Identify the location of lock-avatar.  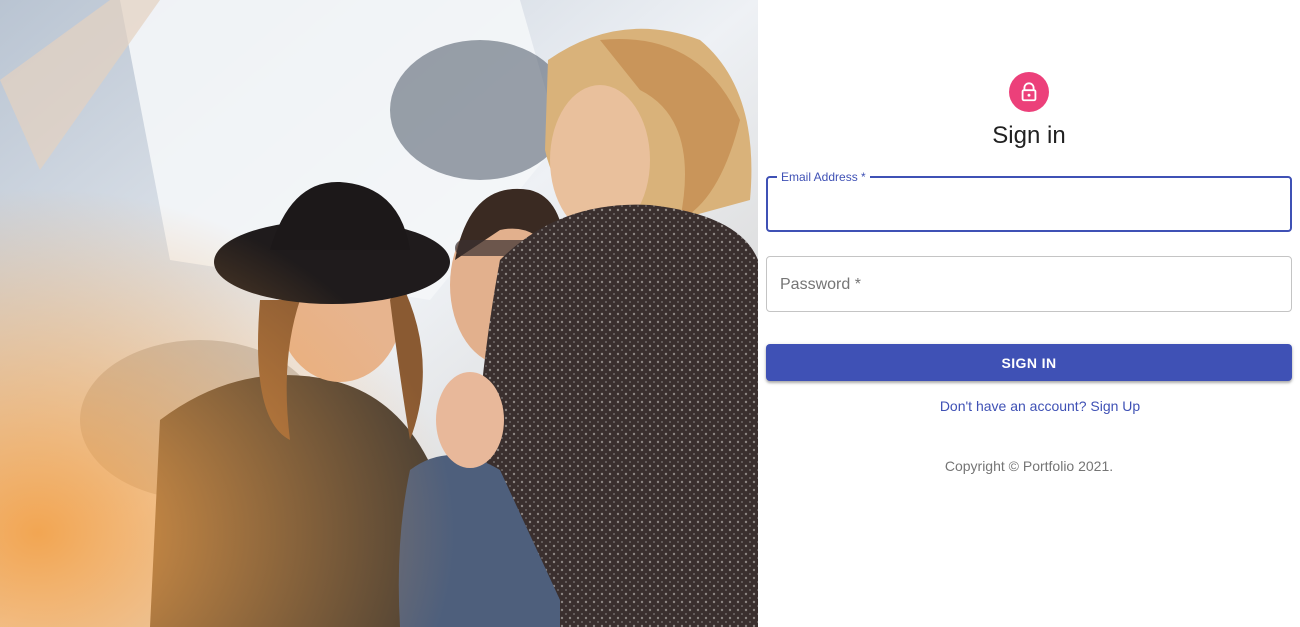
(1029, 92).